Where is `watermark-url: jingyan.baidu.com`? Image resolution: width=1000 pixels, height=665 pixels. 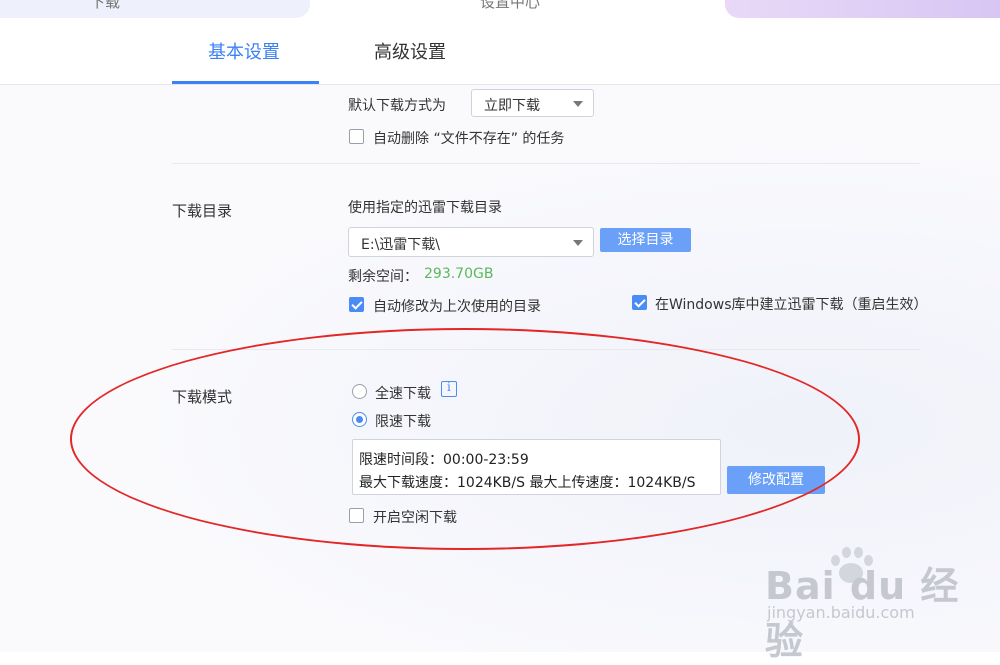 watermark-url: jingyan.baidu.com is located at coordinates (841, 612).